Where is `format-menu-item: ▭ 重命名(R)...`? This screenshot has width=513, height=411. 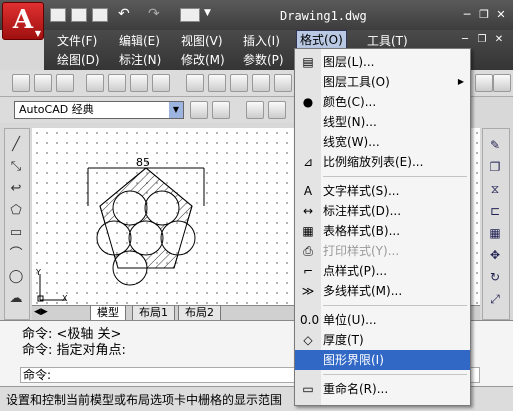
format-menu-item: ▭ 重命名(R)... is located at coordinates (382, 389).